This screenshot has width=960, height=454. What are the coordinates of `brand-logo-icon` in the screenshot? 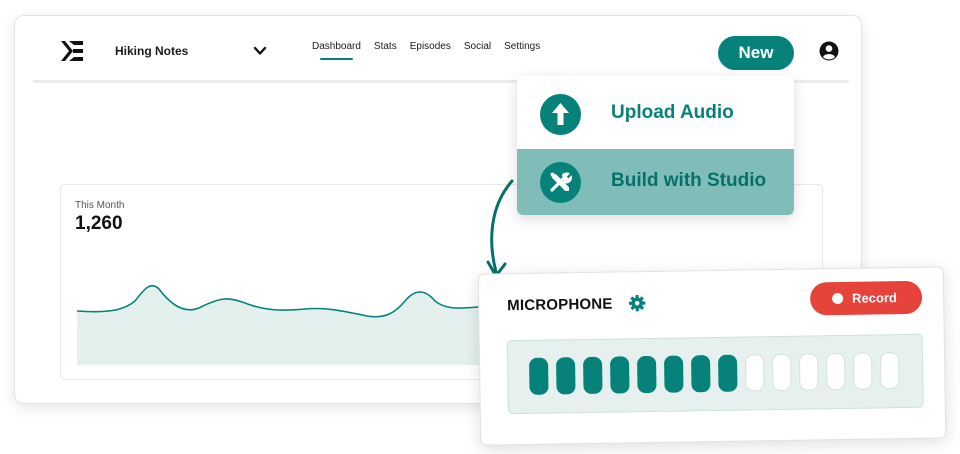 It's located at (72, 51).